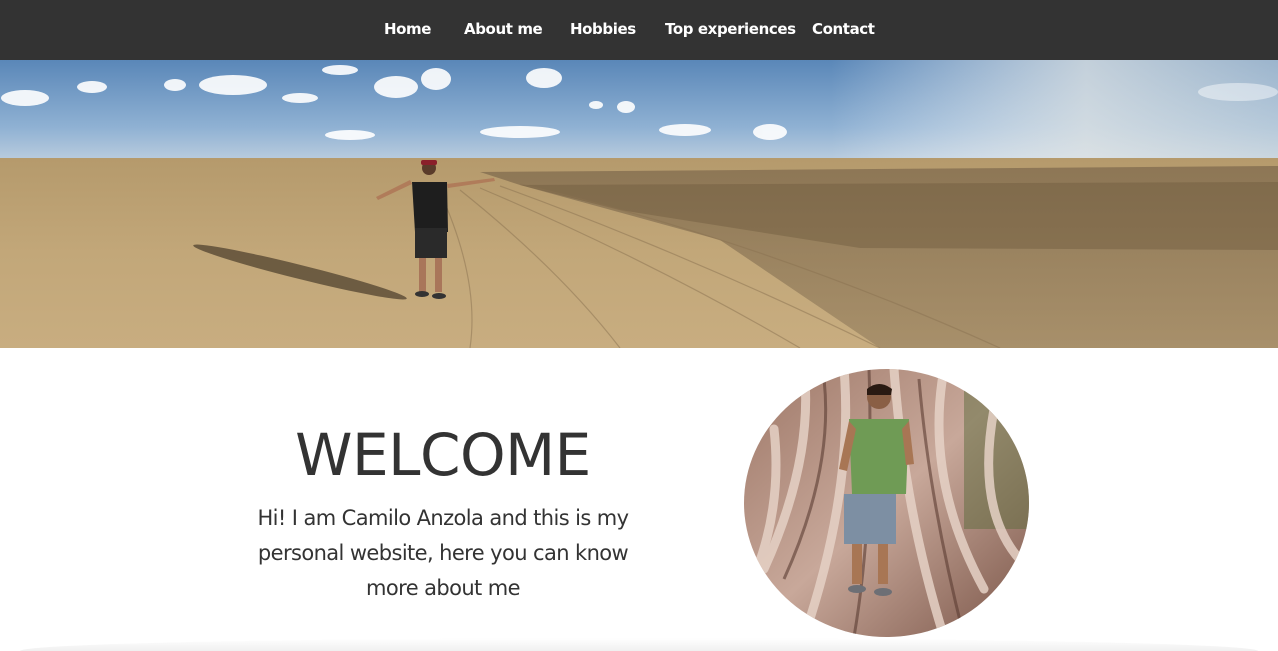 The height and width of the screenshot is (651, 1278). What do you see at coordinates (843, 29) in the screenshot?
I see `nav-item-contact: Contact` at bounding box center [843, 29].